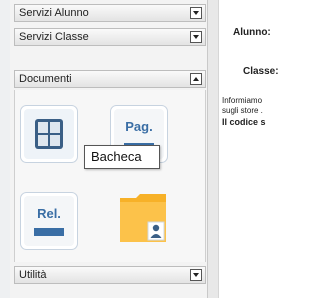  I want to click on info-bold-text: Il codice s, so click(244, 122).